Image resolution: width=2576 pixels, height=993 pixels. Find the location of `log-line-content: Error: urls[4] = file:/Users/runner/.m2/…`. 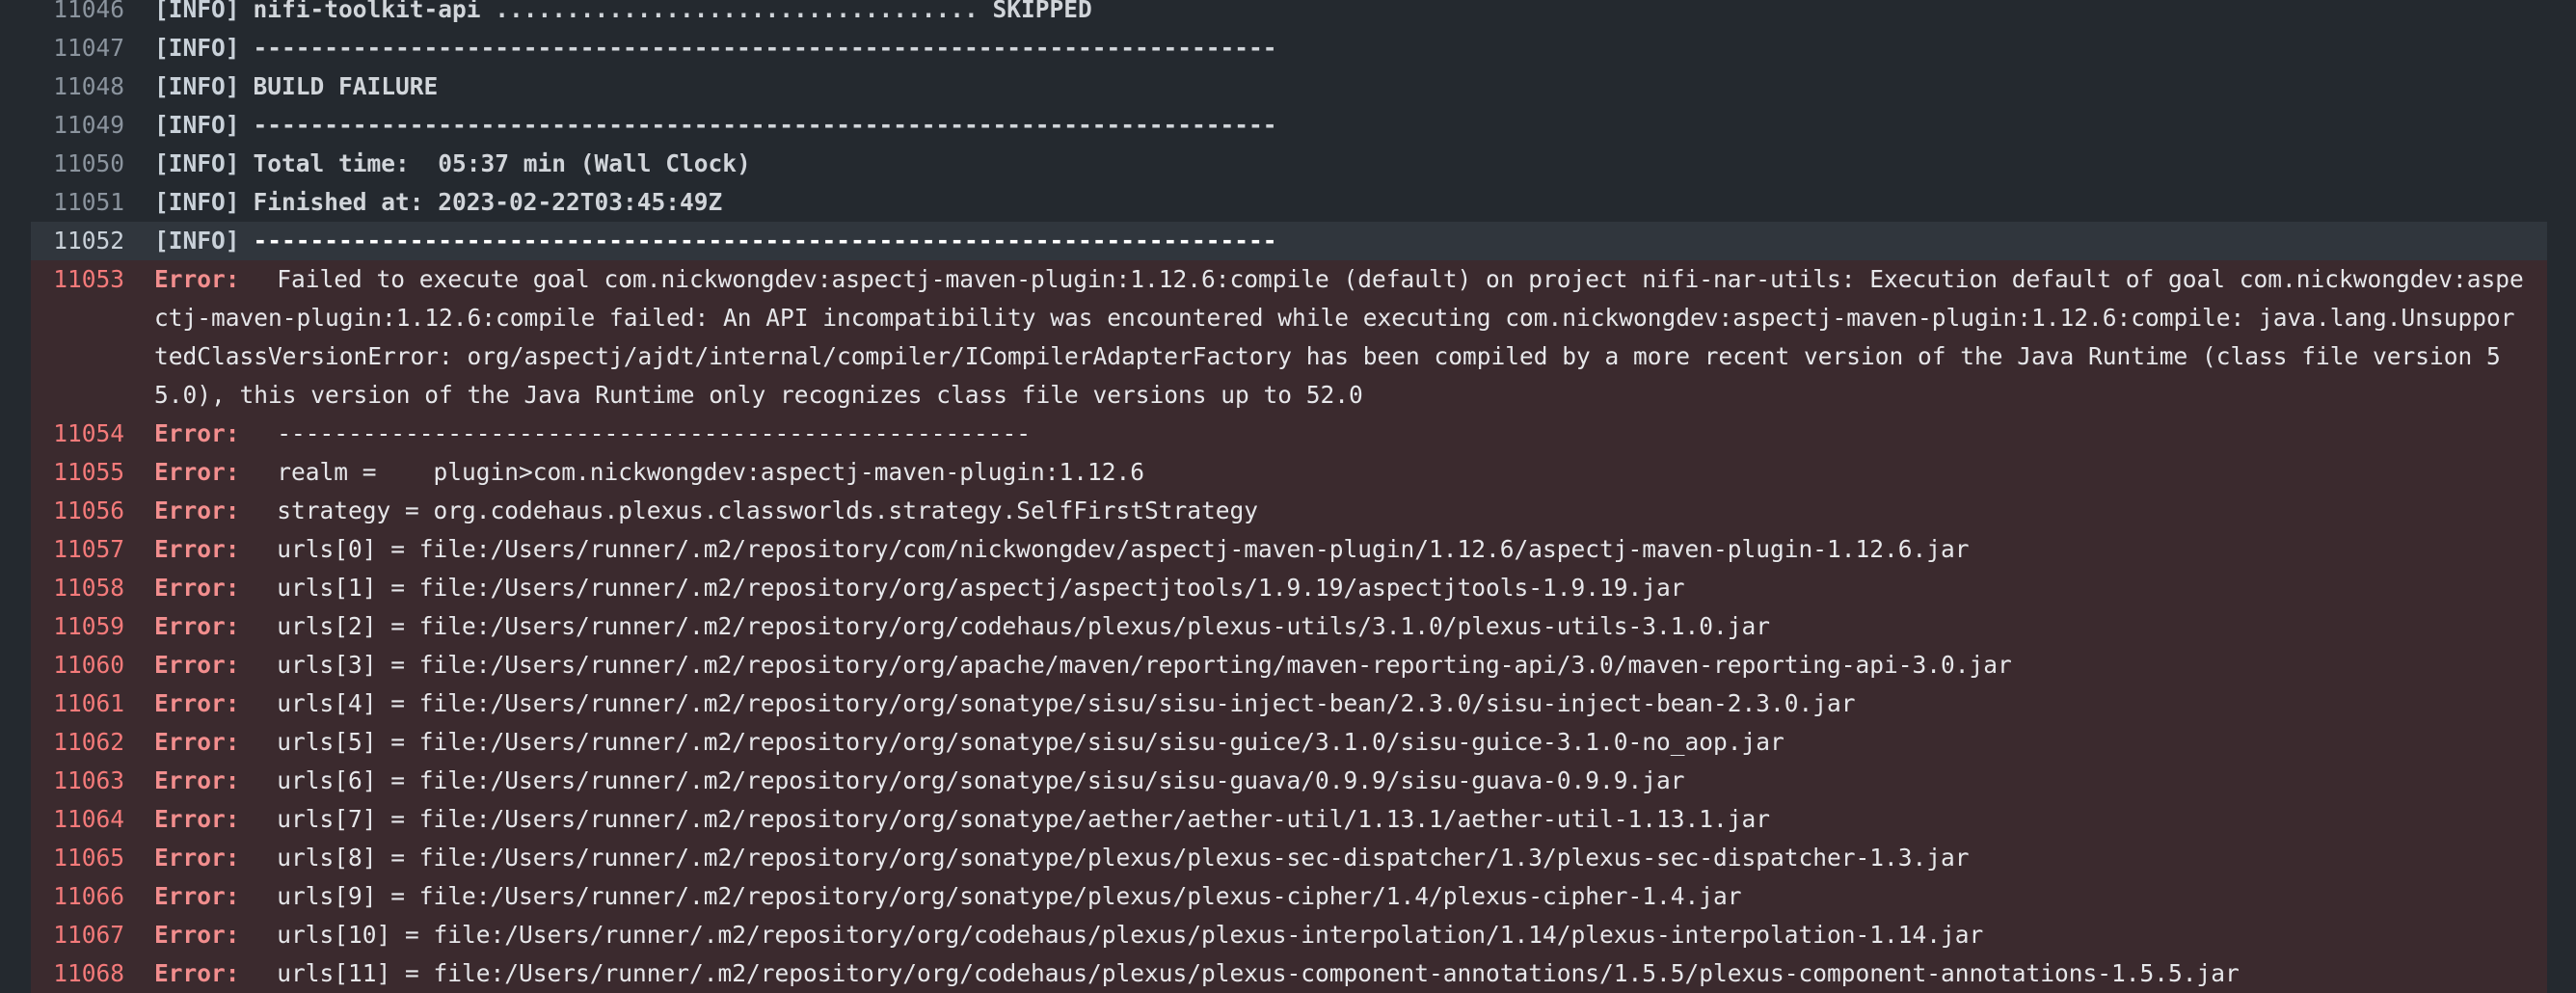

log-line-content: Error: urls[4] = file:/Users/runner/.m2/… is located at coordinates (1351, 703).